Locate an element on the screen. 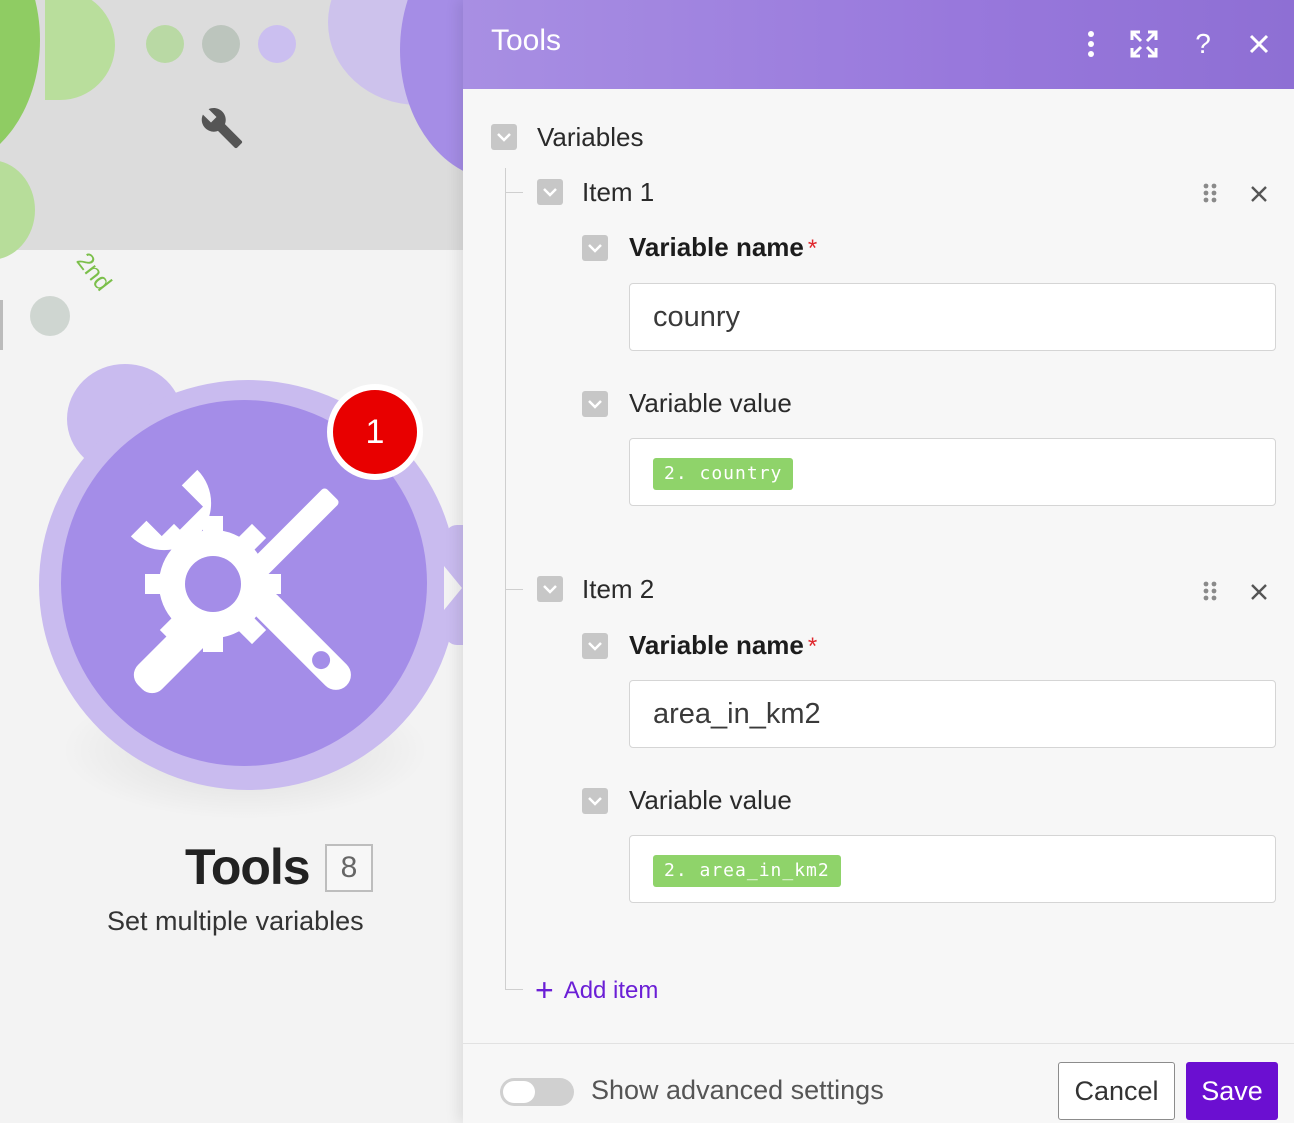 The width and height of the screenshot is (1294, 1123). item-1-label: Item 1 is located at coordinates (618, 192).